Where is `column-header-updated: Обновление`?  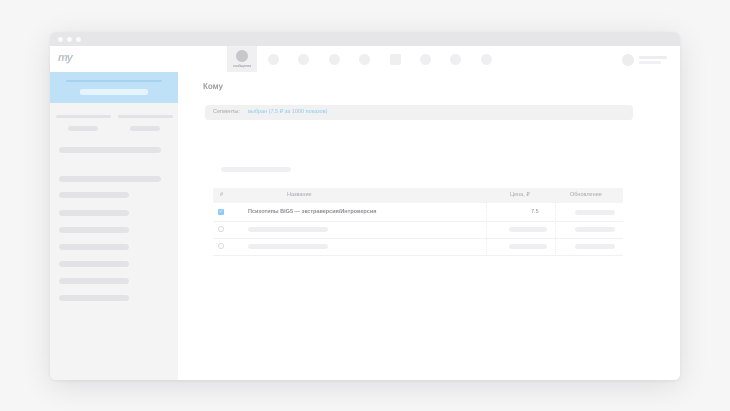
column-header-updated: Обновление is located at coordinates (586, 195).